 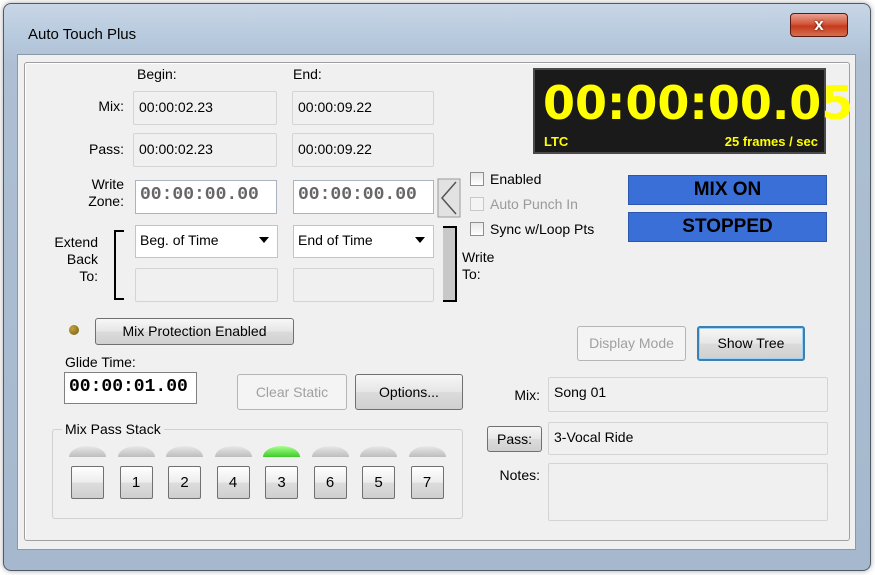 What do you see at coordinates (727, 227) in the screenshot?
I see `transport-status-badge: STOPPED` at bounding box center [727, 227].